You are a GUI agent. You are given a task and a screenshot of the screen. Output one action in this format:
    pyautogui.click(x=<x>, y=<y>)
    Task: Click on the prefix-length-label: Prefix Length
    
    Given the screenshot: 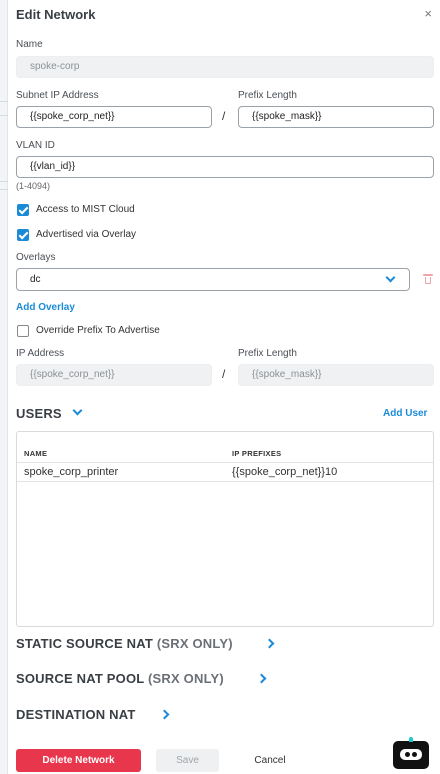 What is the action you would take?
    pyautogui.click(x=267, y=95)
    